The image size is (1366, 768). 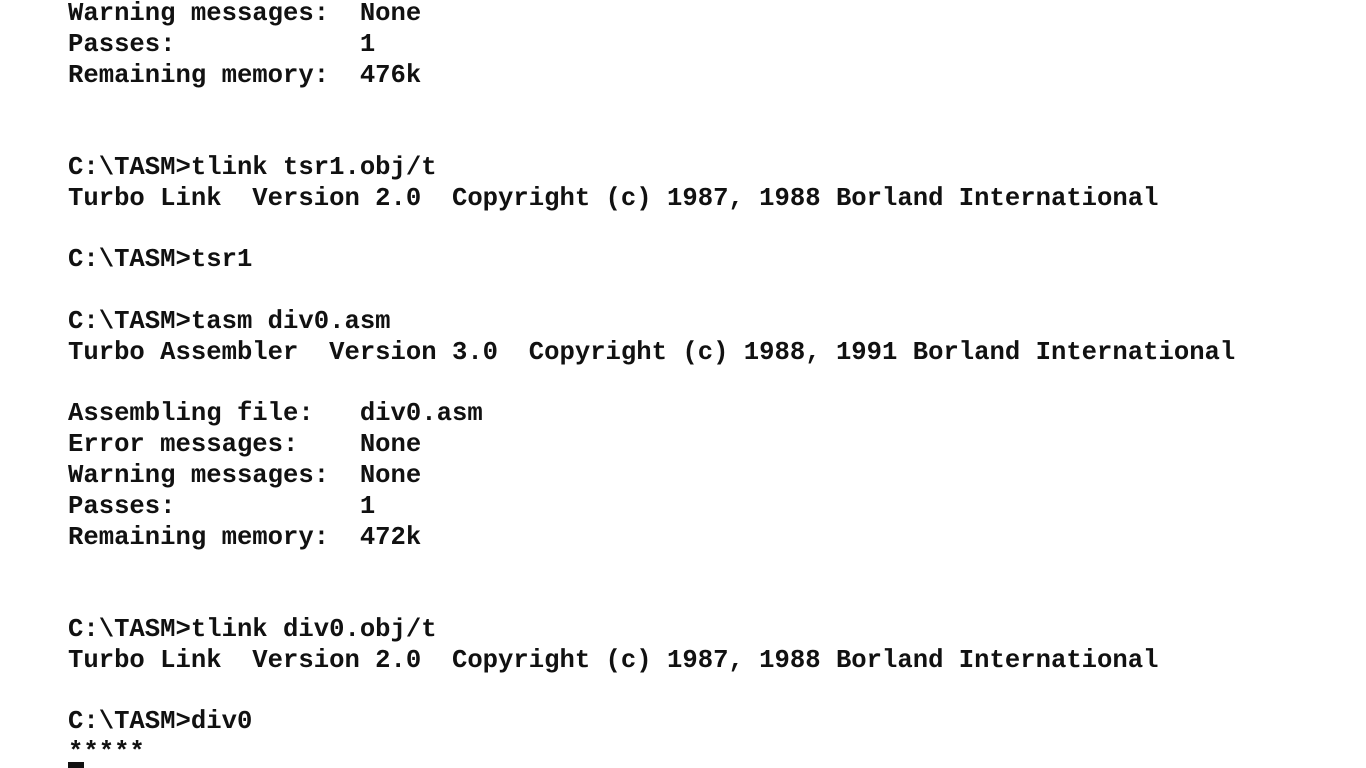 What do you see at coordinates (252, 629) in the screenshot?
I see `terminal-line: C:\TASM>tlink div0.obj/t` at bounding box center [252, 629].